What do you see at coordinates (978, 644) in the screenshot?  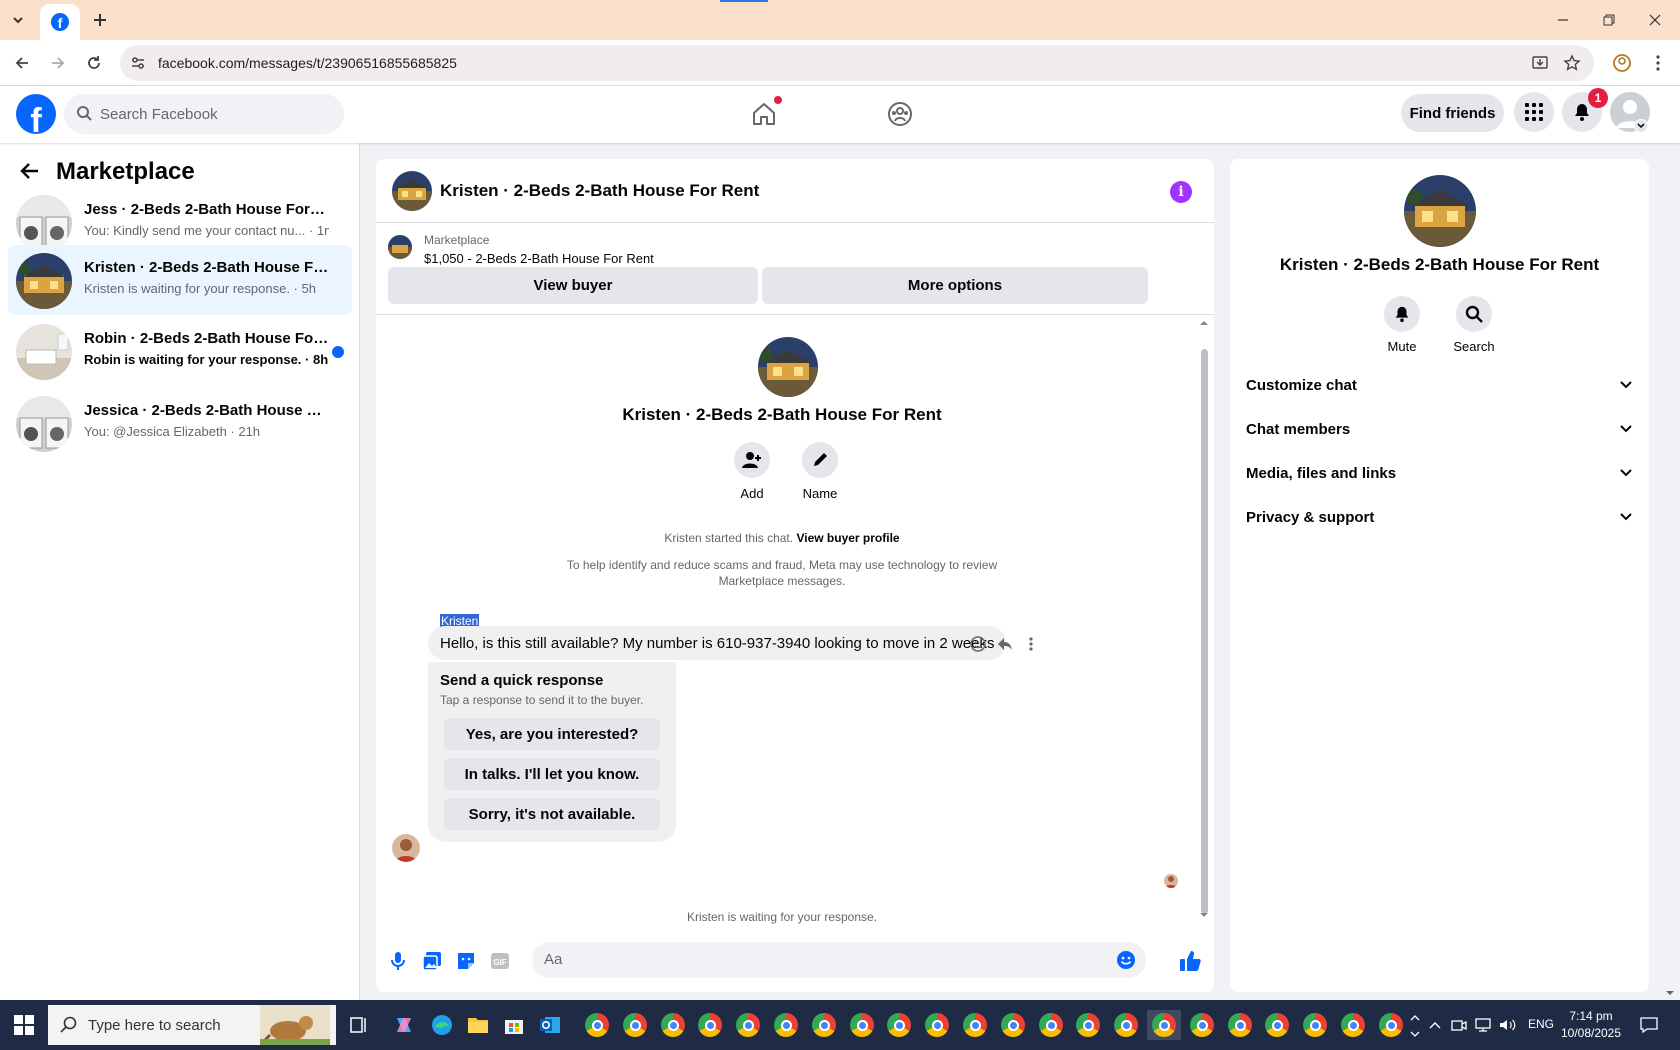 I see `react-button` at bounding box center [978, 644].